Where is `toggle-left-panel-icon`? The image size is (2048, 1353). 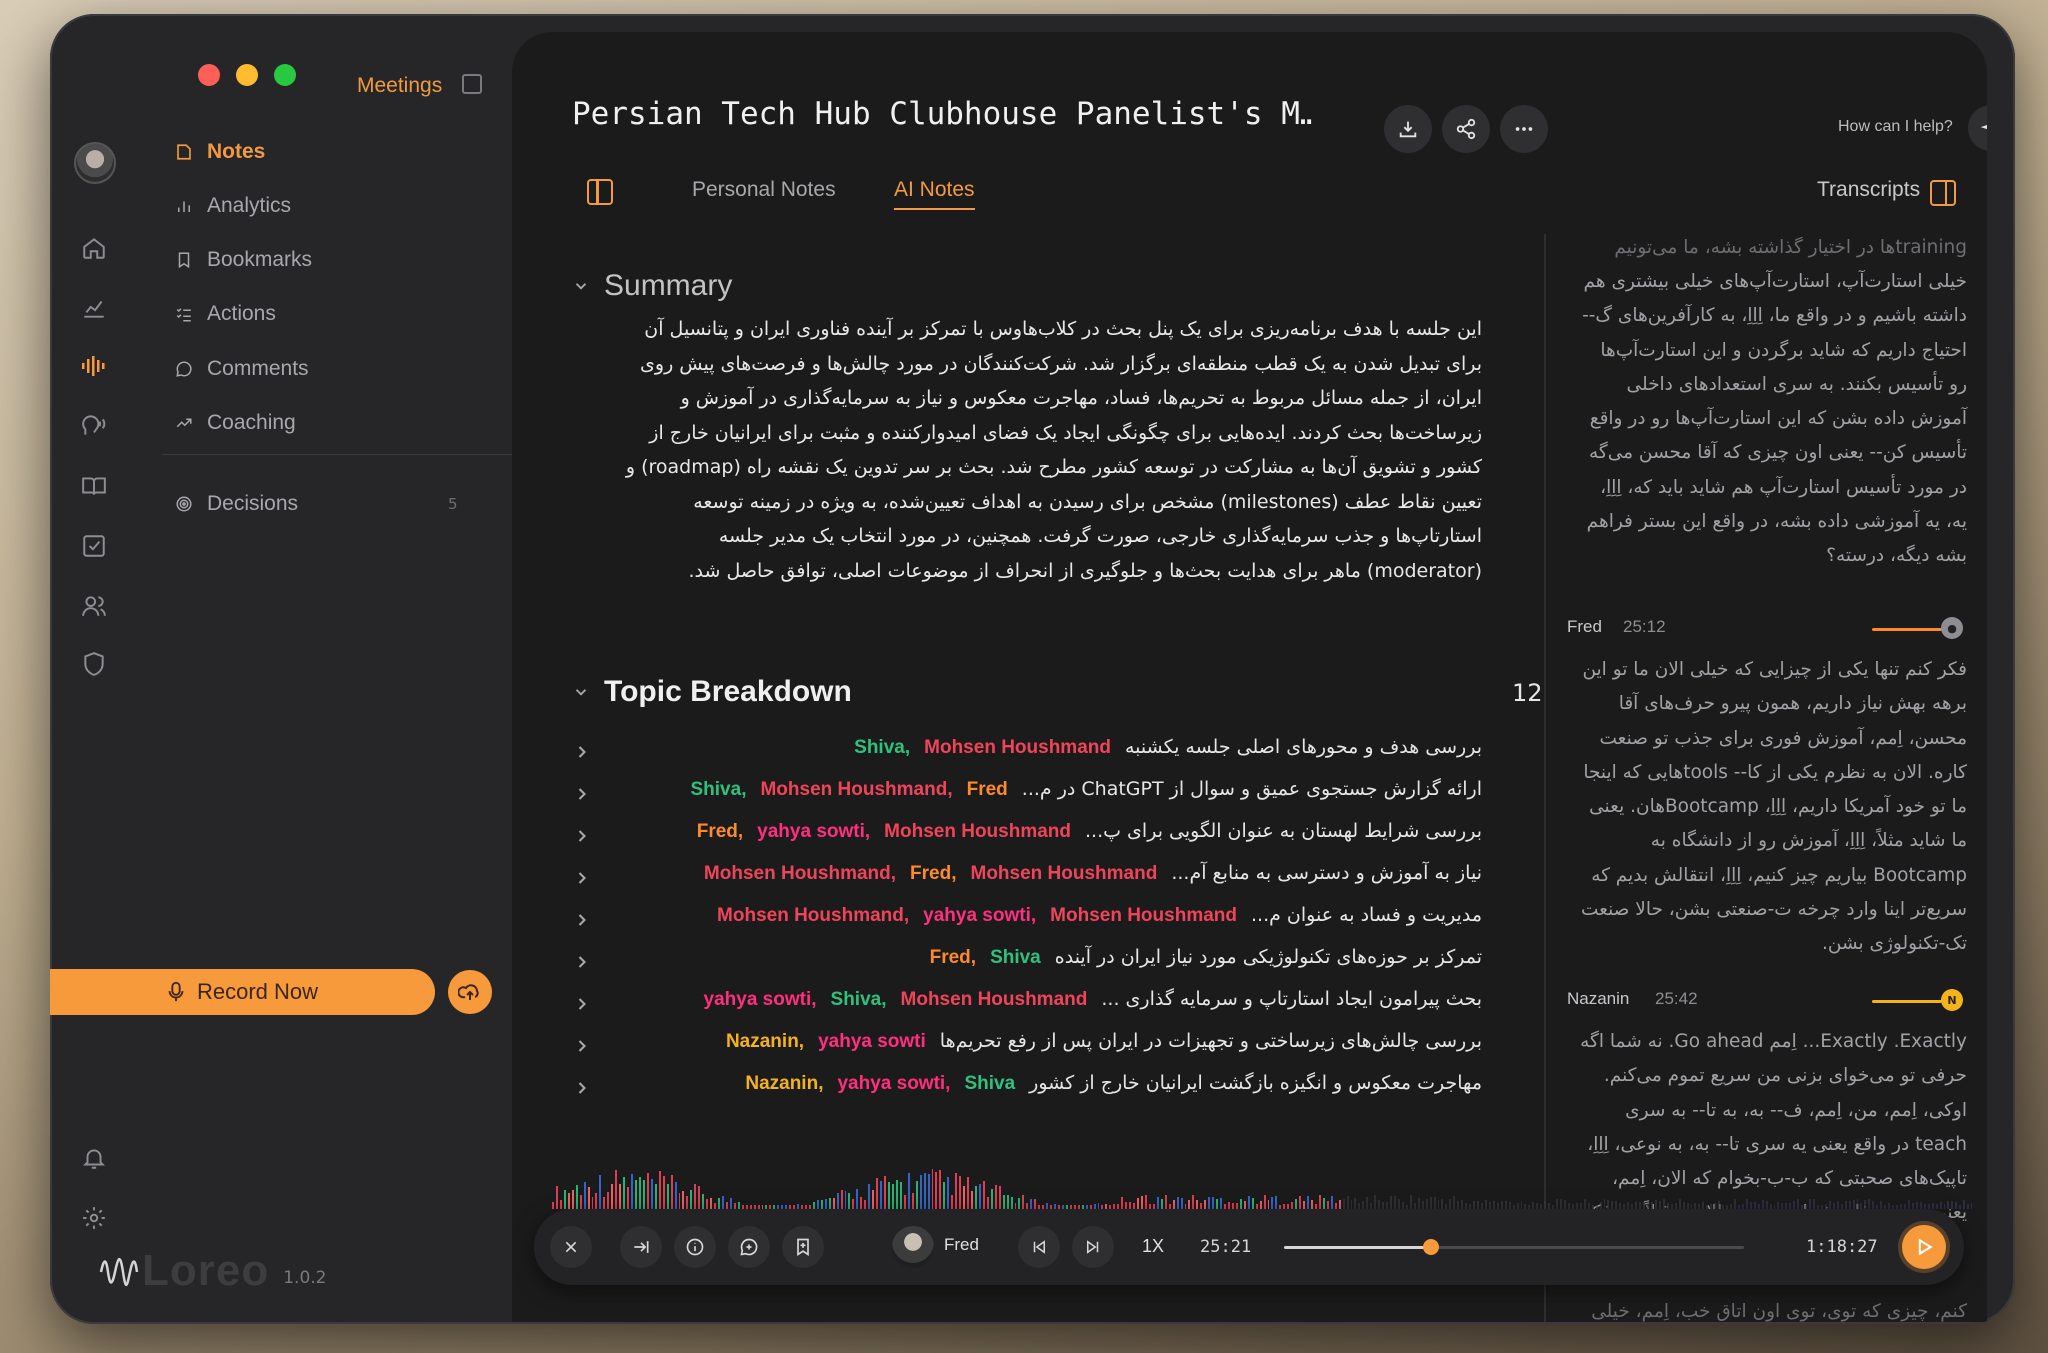 toggle-left-panel-icon is located at coordinates (600, 192).